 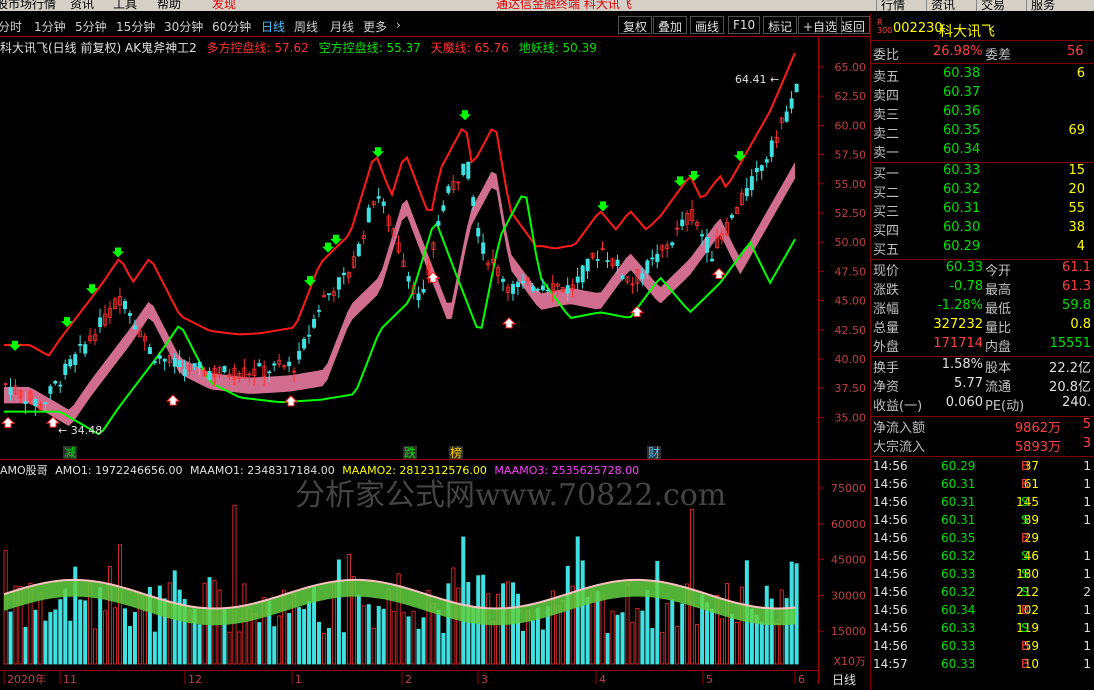 I want to click on x-tick-label: 2, so click(x=408, y=679).